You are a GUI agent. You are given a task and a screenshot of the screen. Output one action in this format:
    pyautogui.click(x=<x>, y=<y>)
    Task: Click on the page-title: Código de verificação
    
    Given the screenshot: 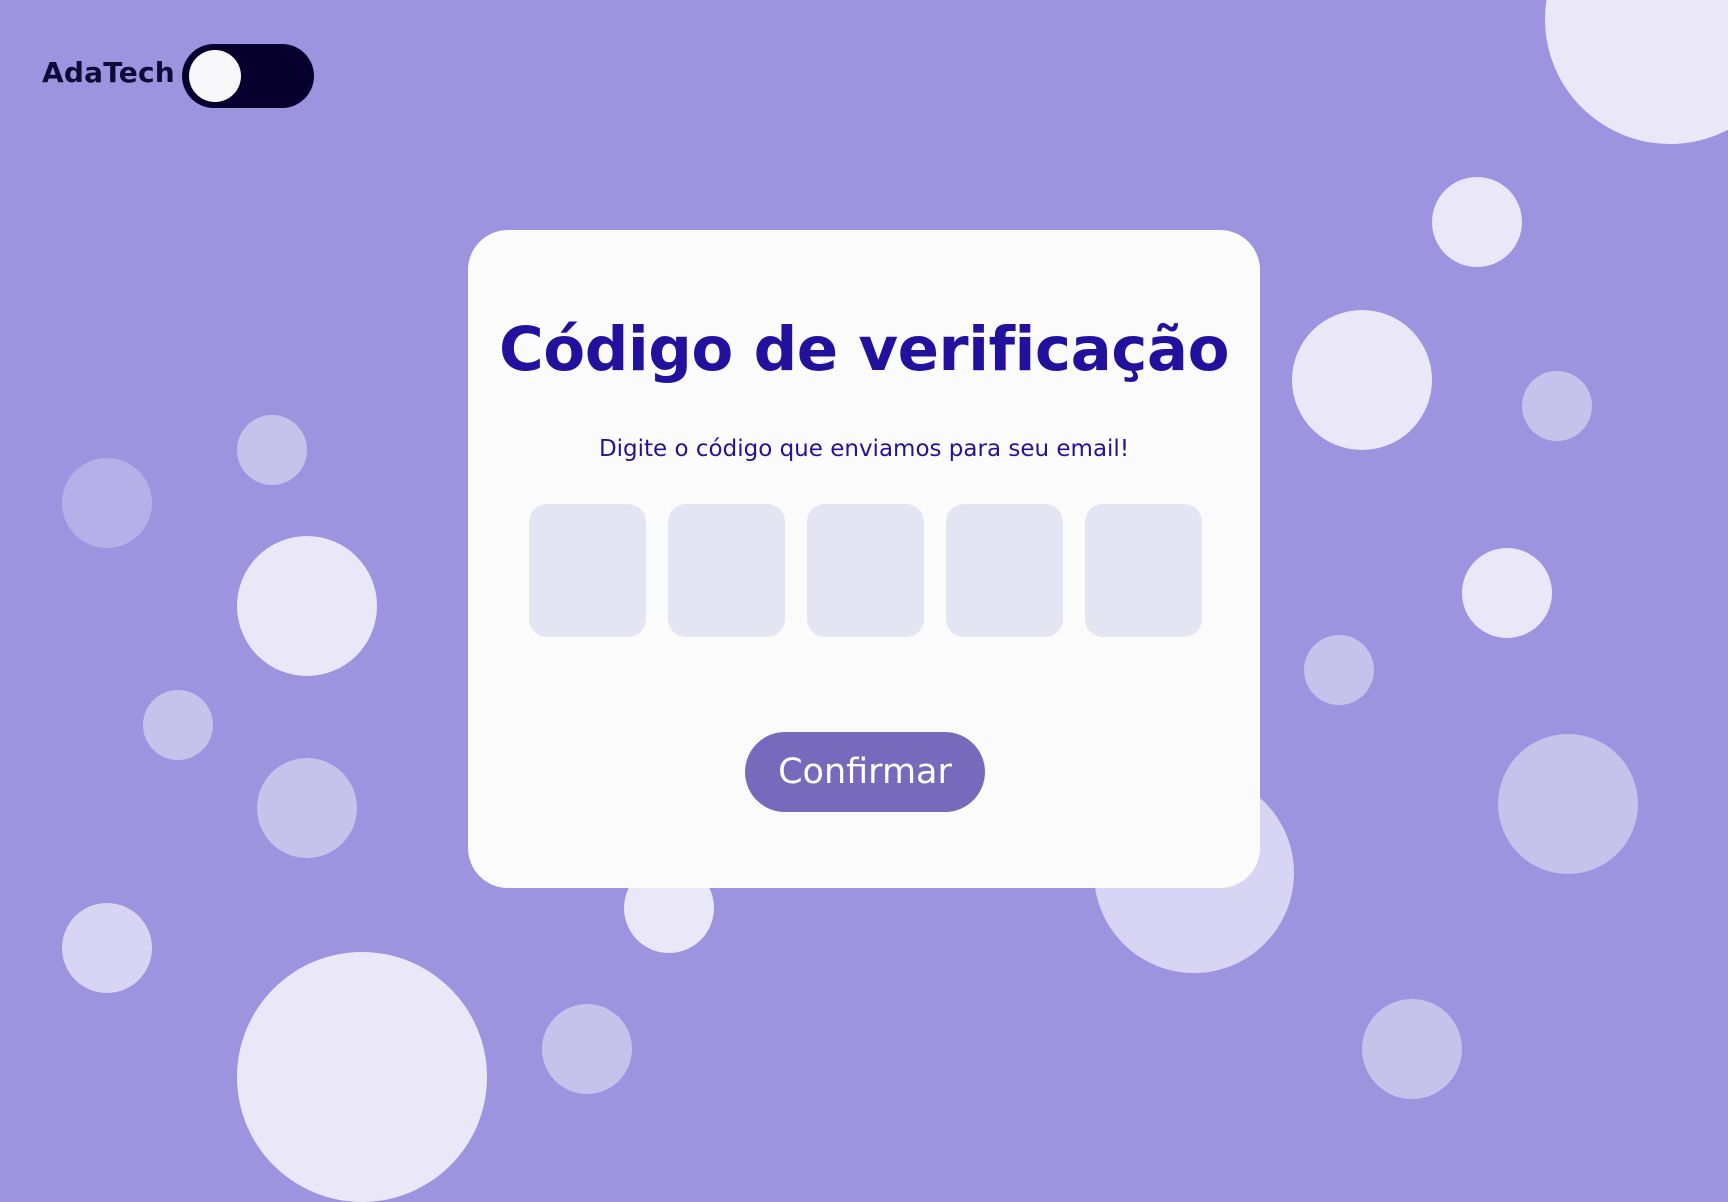 What is the action you would take?
    pyautogui.click(x=864, y=349)
    